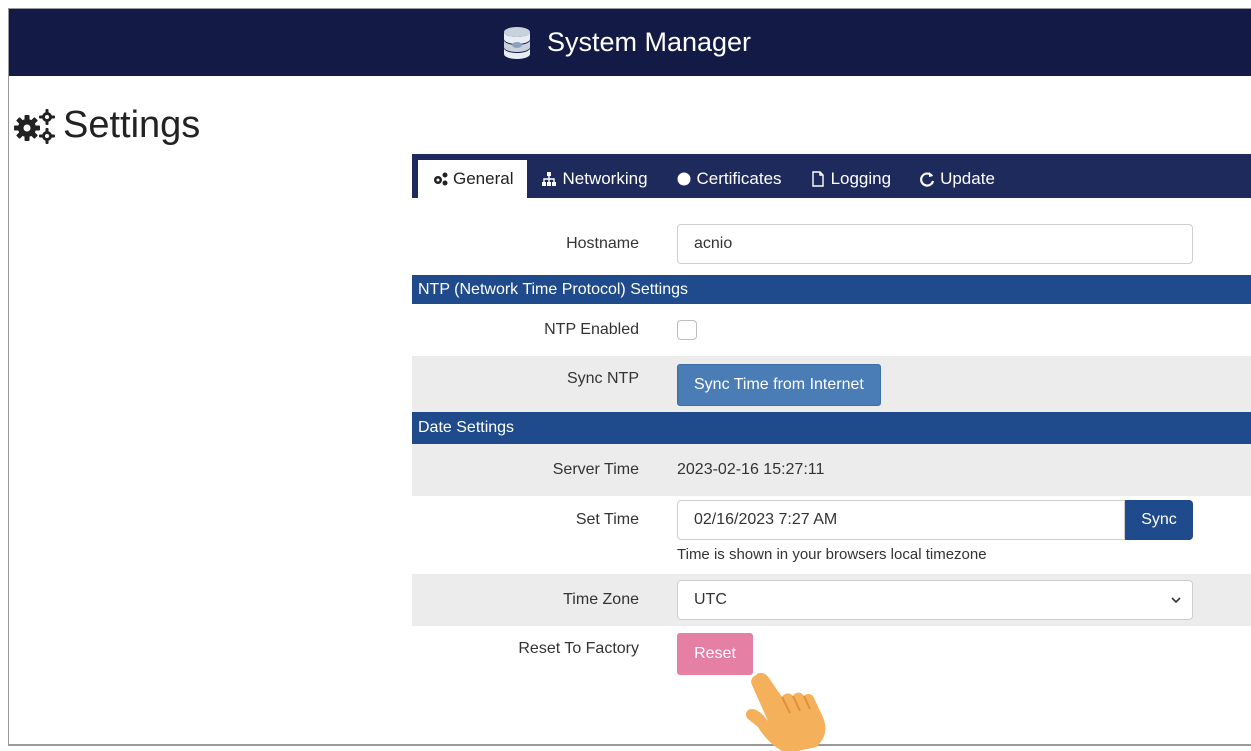 This screenshot has width=1251, height=751. I want to click on file-icon, so click(817, 179).